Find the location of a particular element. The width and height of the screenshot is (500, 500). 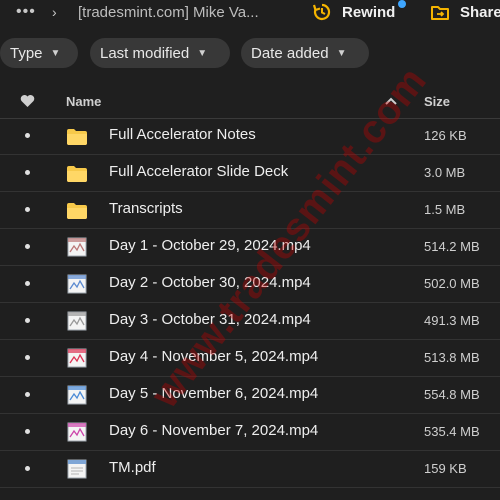

file-size: 535.4 MB is located at coordinates (452, 431).